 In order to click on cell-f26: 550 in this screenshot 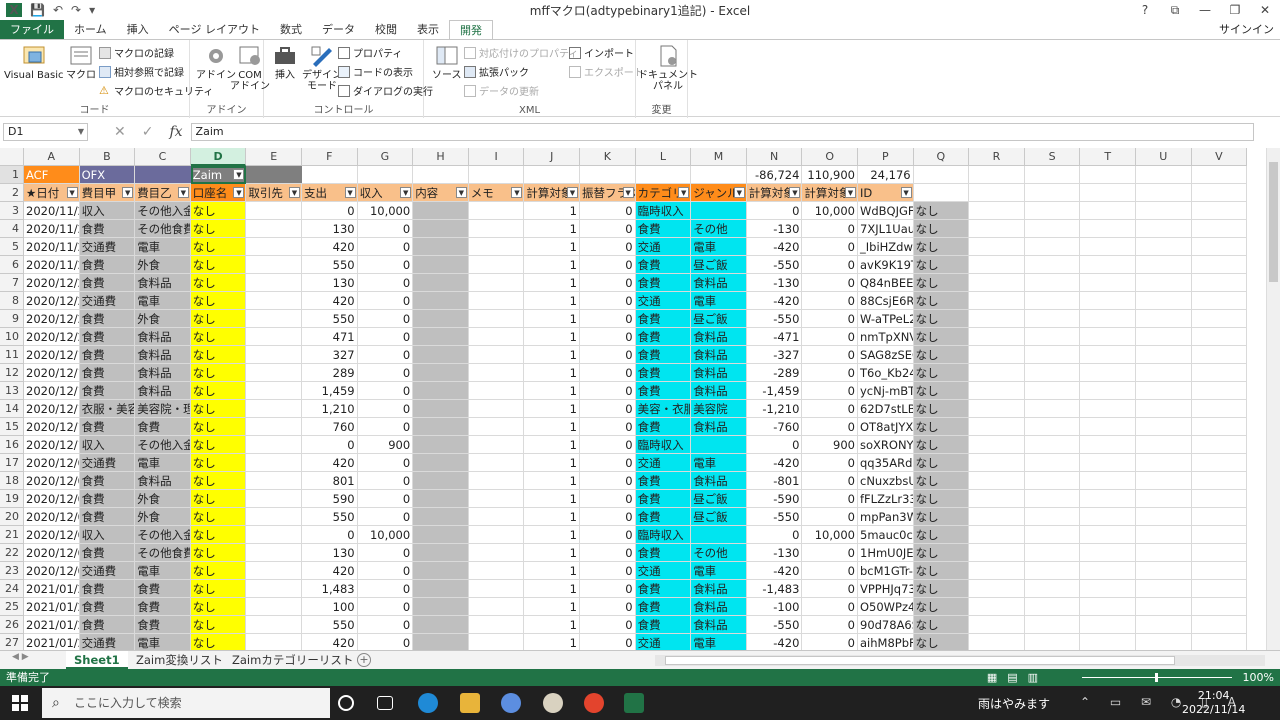, I will do `click(330, 625)`.